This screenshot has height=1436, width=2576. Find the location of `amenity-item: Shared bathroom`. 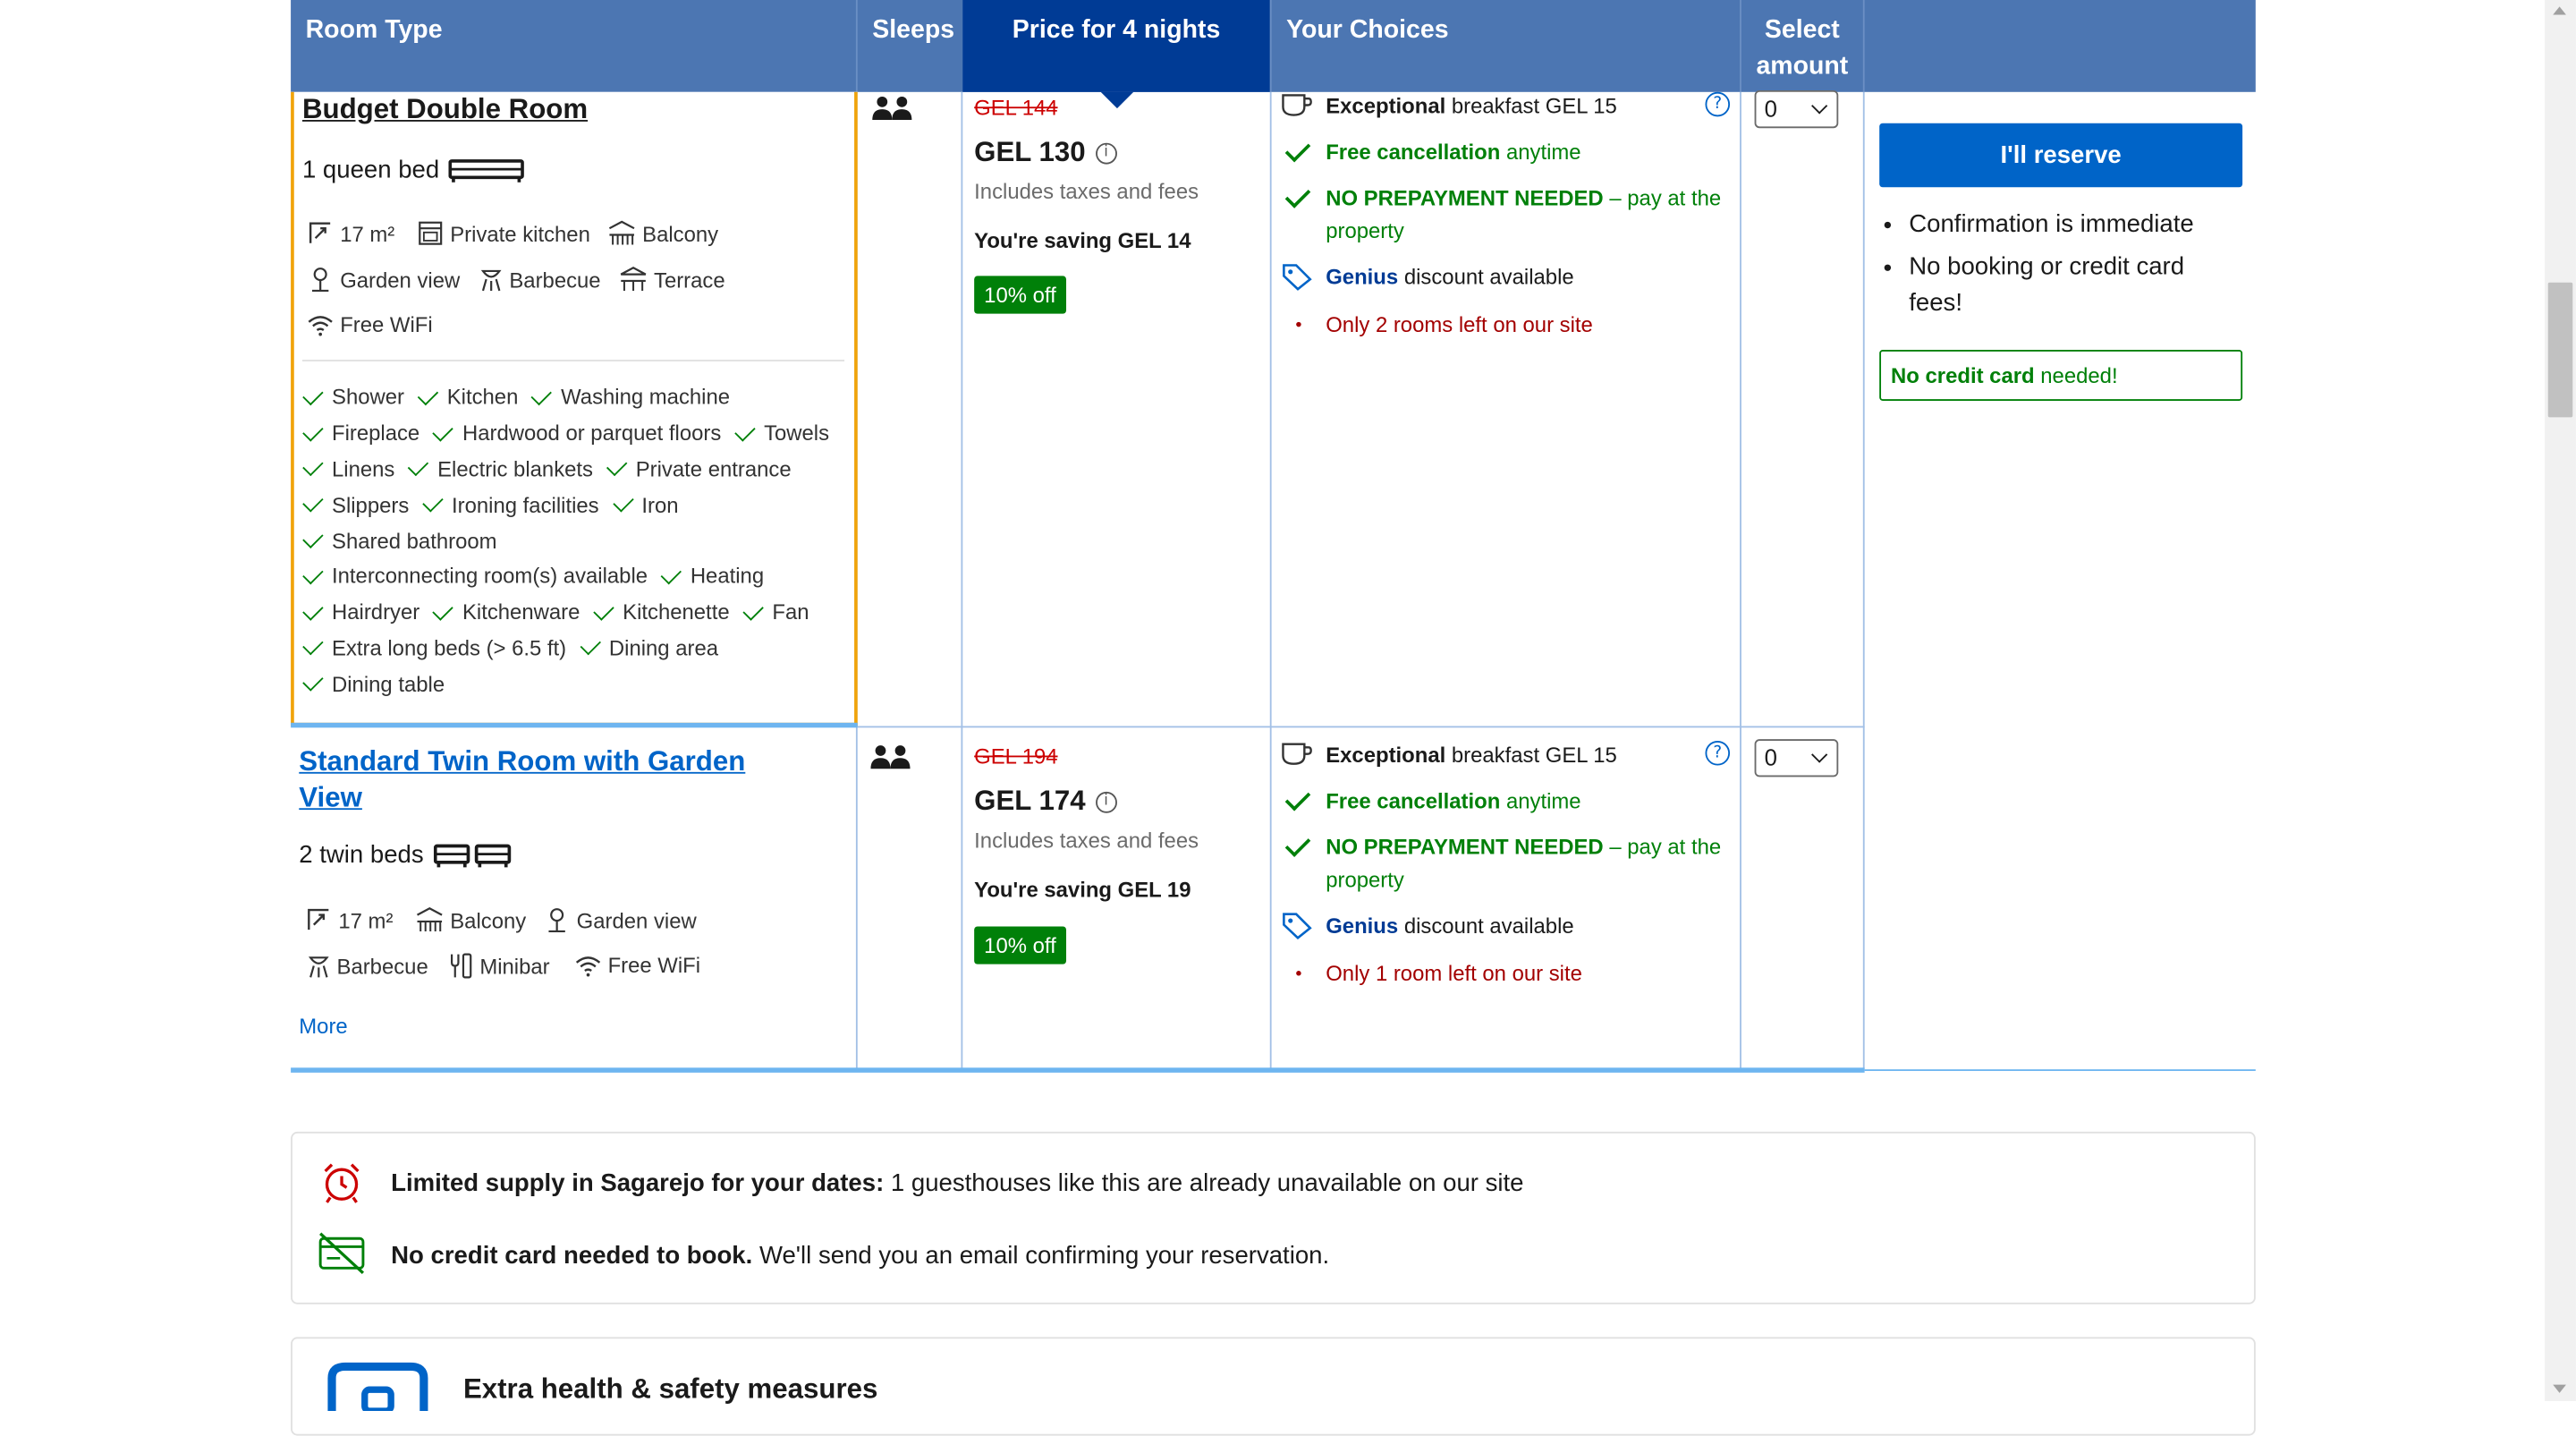

amenity-item: Shared bathroom is located at coordinates (399, 540).